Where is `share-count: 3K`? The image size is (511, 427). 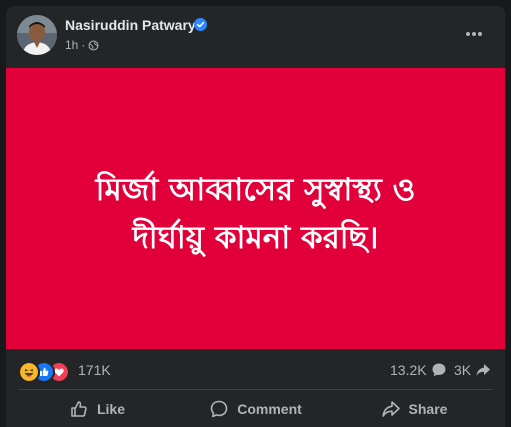
share-count: 3K is located at coordinates (472, 370).